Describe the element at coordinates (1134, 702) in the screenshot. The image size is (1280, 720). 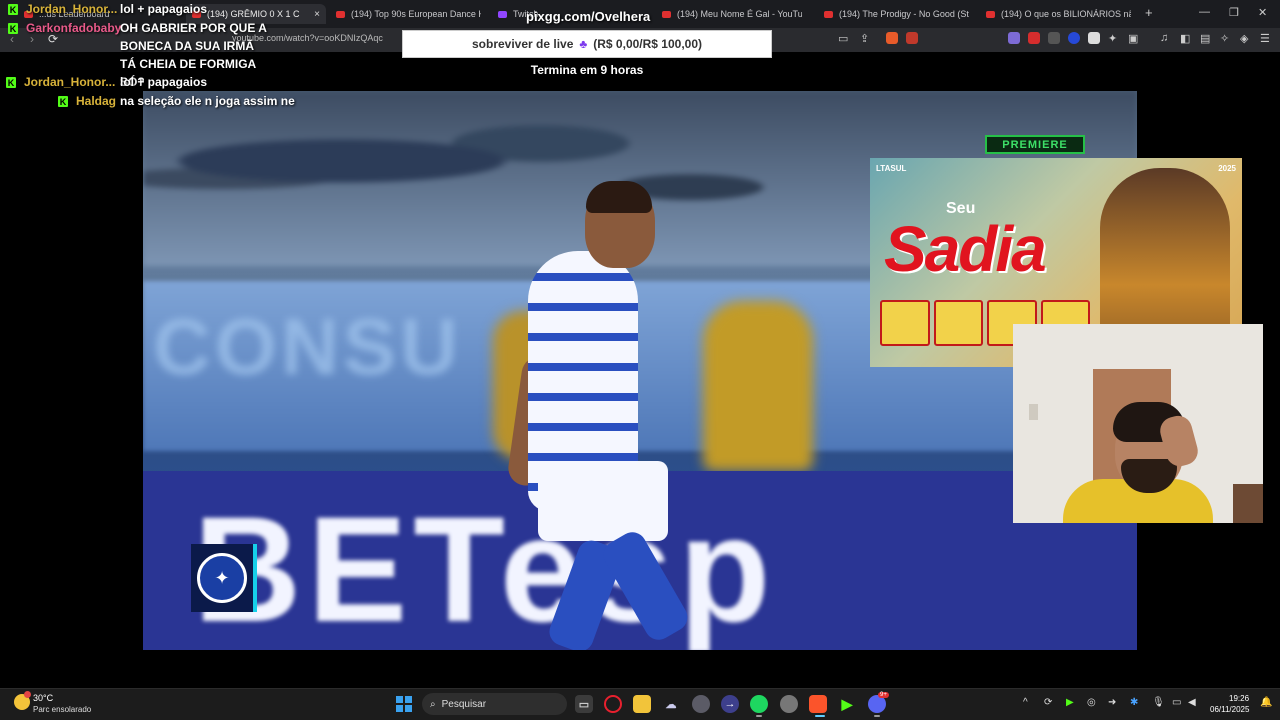
I see `bluetooth-icon: ✱` at that location.